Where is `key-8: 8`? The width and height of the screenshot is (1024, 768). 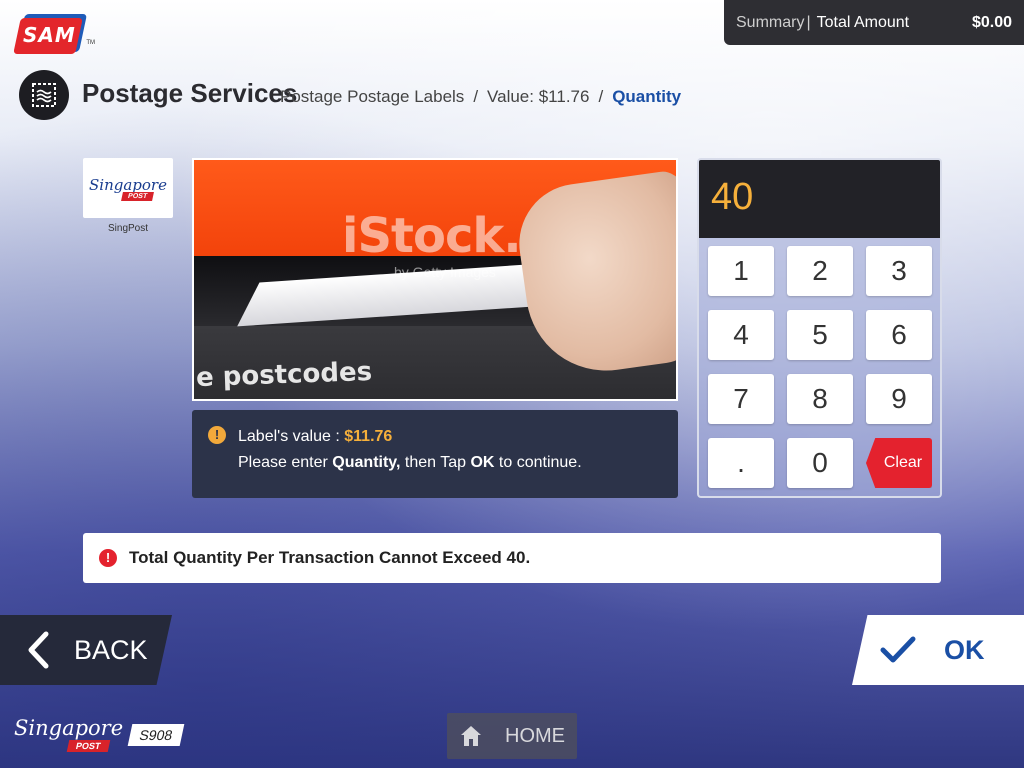
key-8: 8 is located at coordinates (820, 399).